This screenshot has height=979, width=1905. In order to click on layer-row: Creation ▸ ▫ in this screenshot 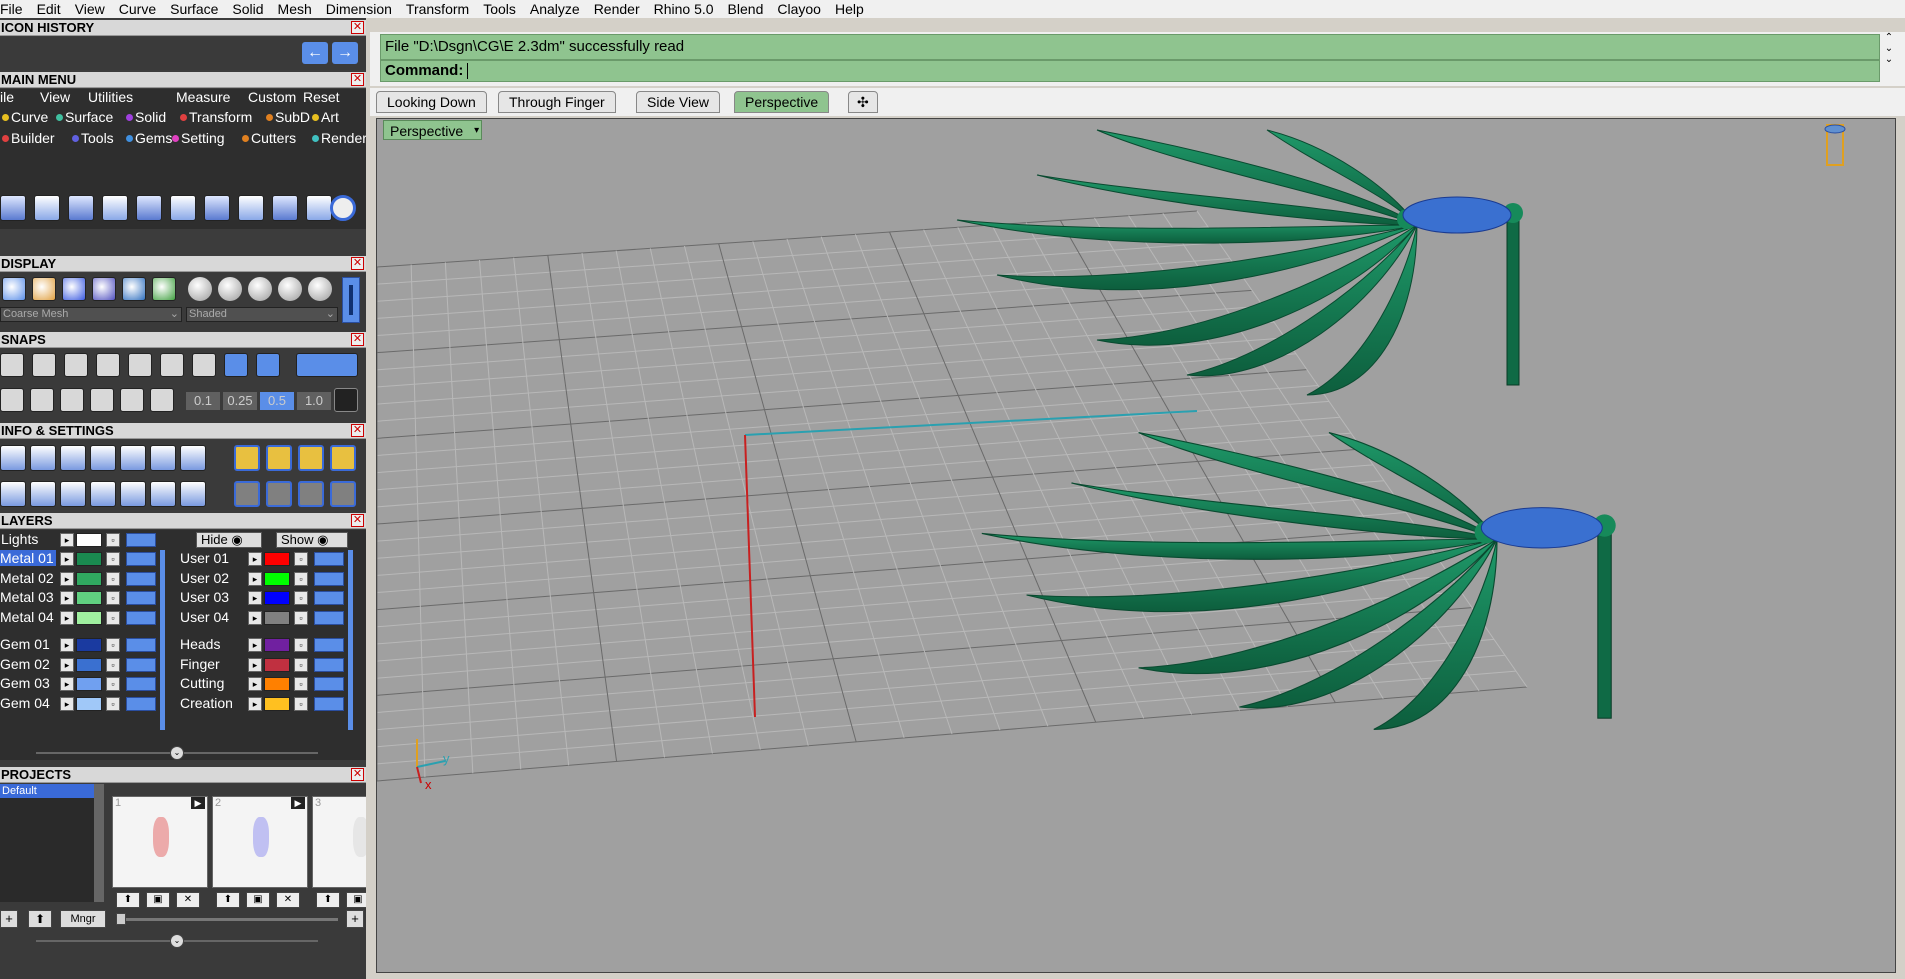, I will do `click(268, 704)`.